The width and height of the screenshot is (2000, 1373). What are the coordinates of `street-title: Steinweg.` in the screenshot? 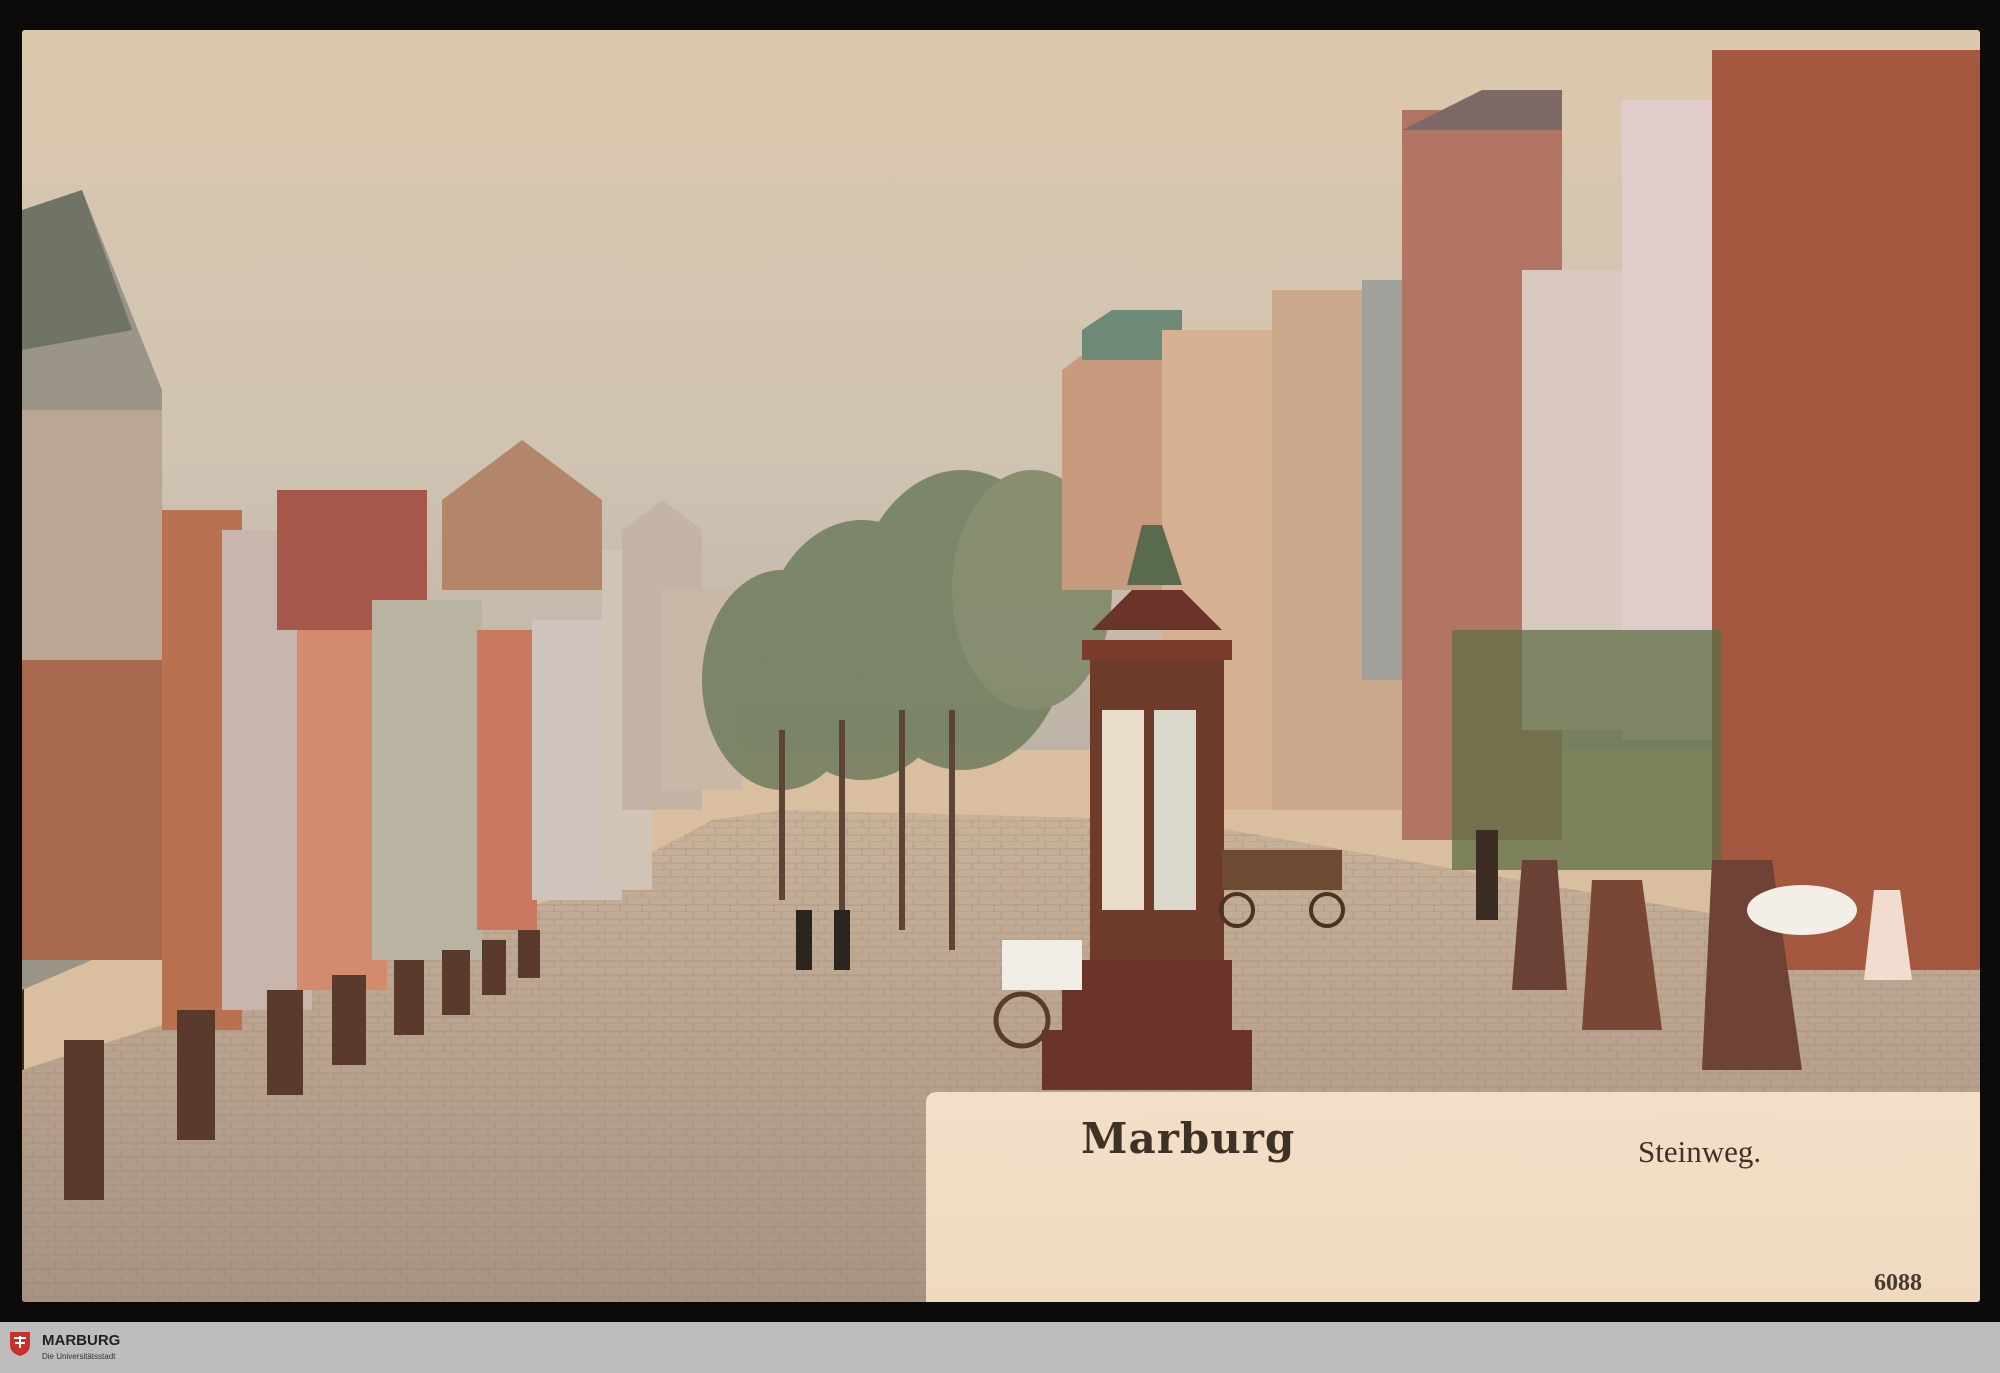 It's located at (1700, 1151).